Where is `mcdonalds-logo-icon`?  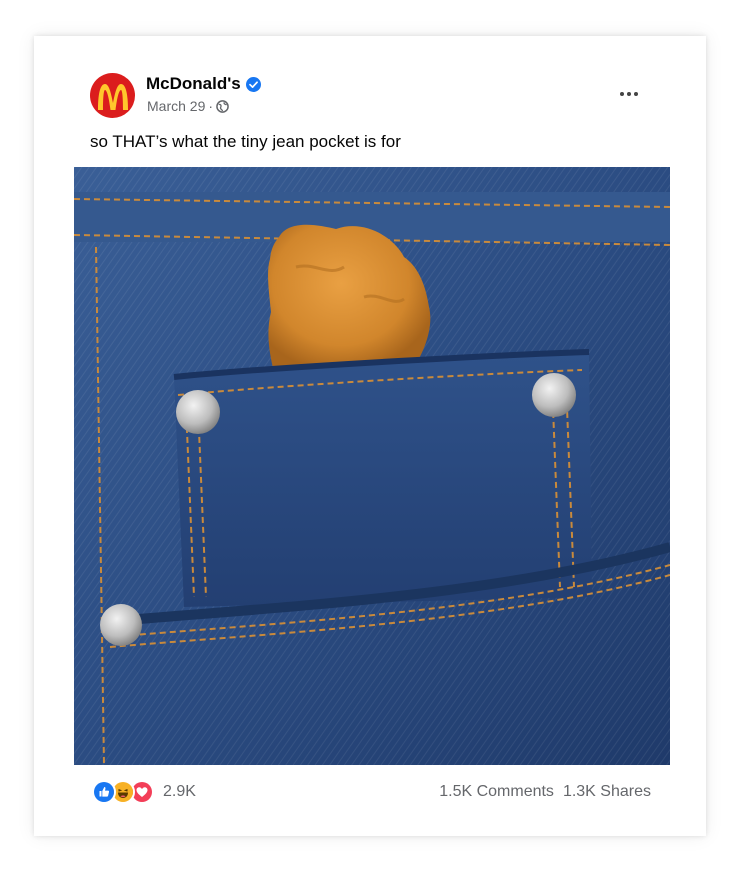
mcdonalds-logo-icon is located at coordinates (112, 96).